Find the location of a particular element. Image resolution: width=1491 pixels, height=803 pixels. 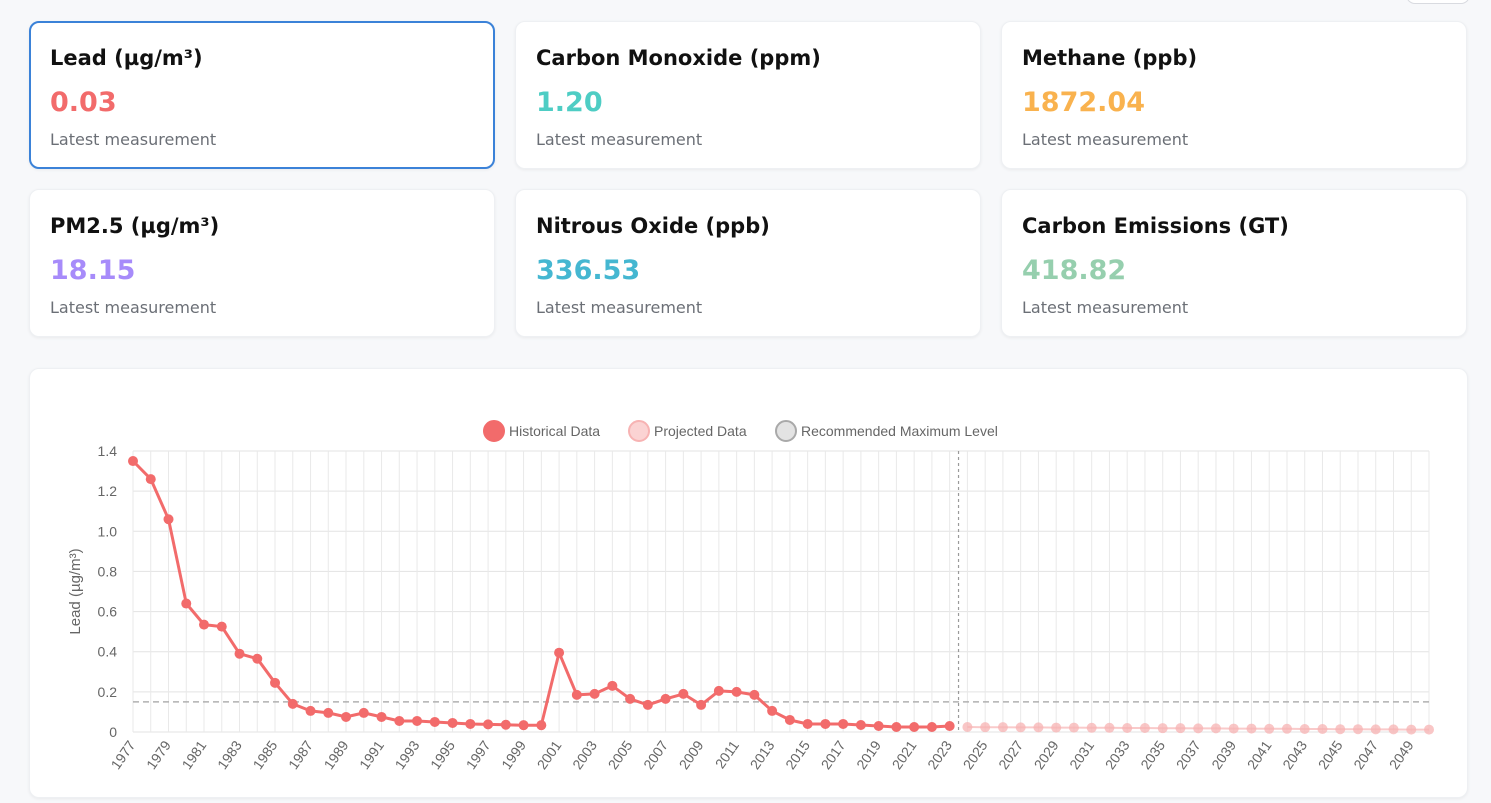

card-title: Methane (ppb) is located at coordinates (1110, 58).